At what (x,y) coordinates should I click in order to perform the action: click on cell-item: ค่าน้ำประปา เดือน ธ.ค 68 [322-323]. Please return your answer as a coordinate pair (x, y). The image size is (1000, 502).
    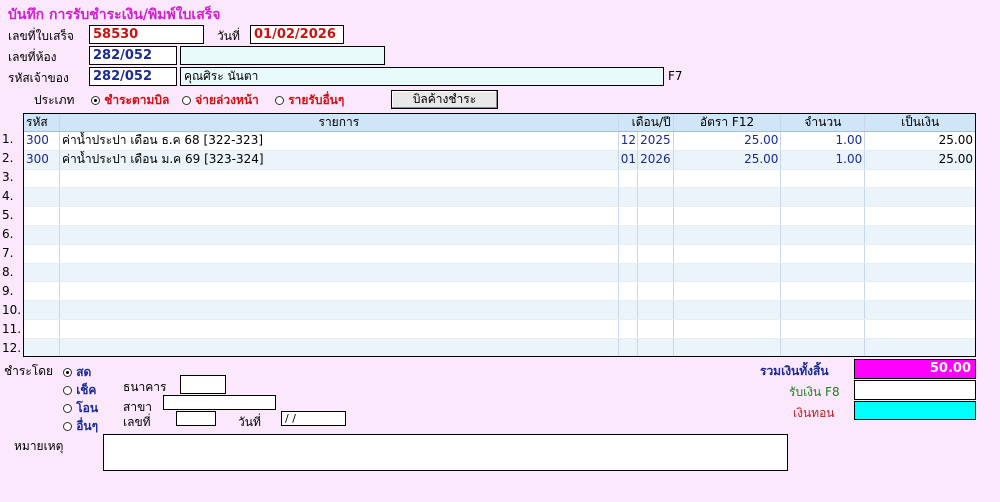
    Looking at the image, I should click on (339, 141).